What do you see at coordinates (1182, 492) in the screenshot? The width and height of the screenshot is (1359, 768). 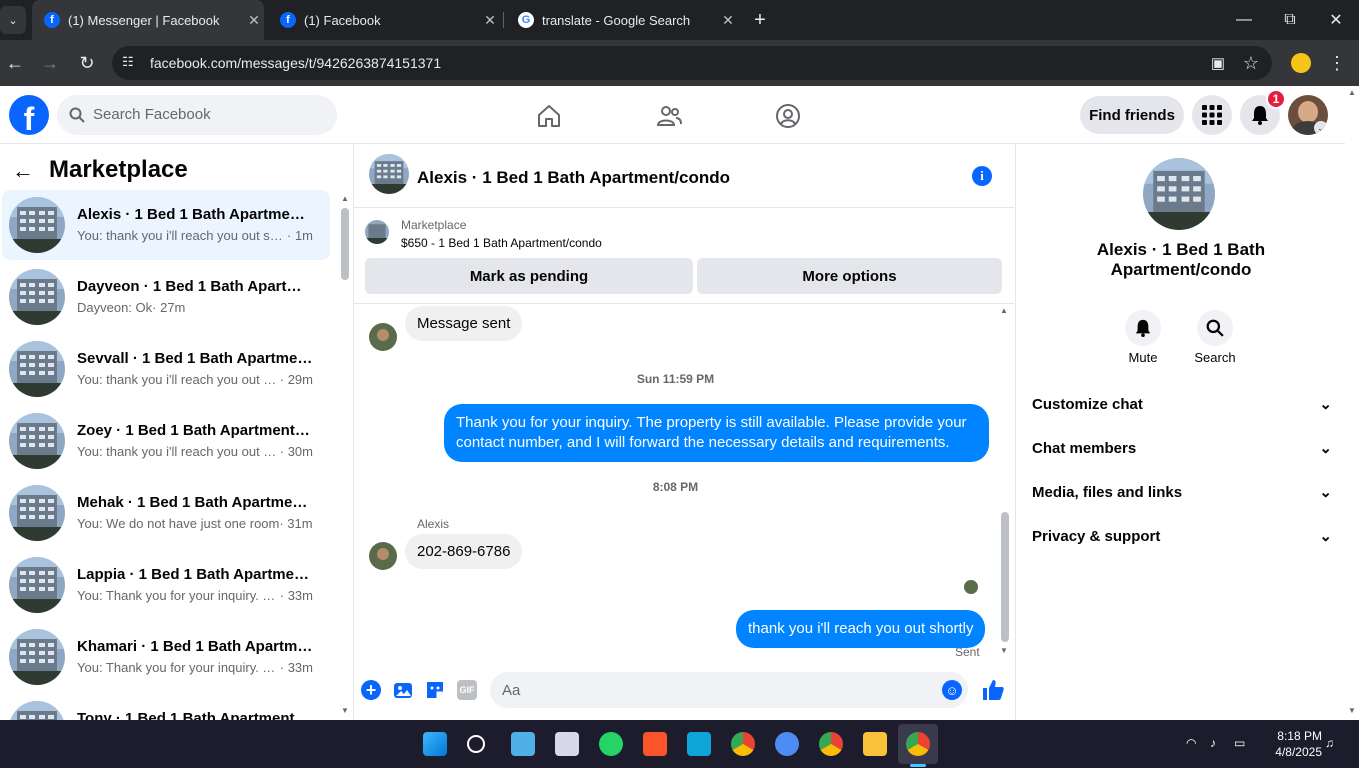 I see `media-files-links-section: Media, files and links ⌄` at bounding box center [1182, 492].